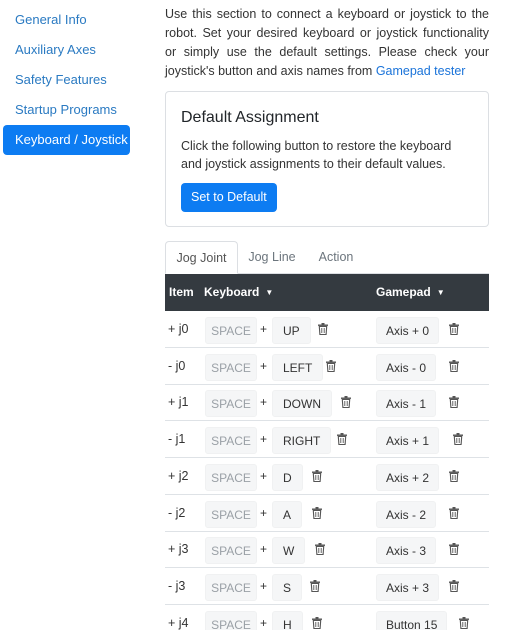 This screenshot has height=630, width=516. I want to click on row-item: + j0, so click(178, 329).